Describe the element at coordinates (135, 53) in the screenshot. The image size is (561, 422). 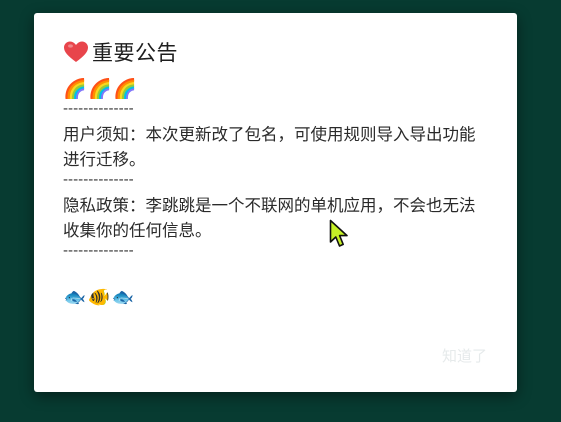
I see `dialog-title: 重要公告` at that location.